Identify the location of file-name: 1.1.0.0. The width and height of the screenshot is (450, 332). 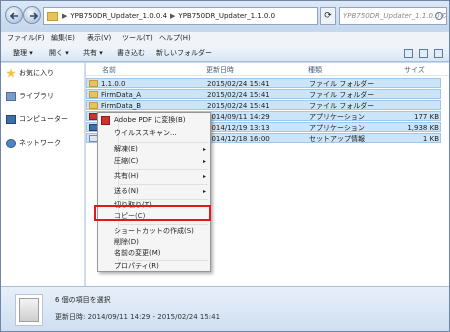
(113, 84).